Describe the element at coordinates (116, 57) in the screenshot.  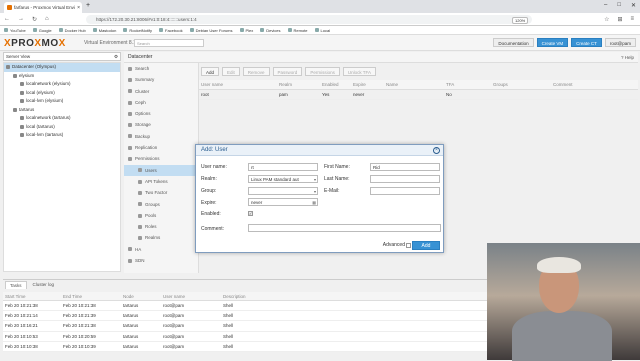
I see `gear-icon: ⚙` at that location.